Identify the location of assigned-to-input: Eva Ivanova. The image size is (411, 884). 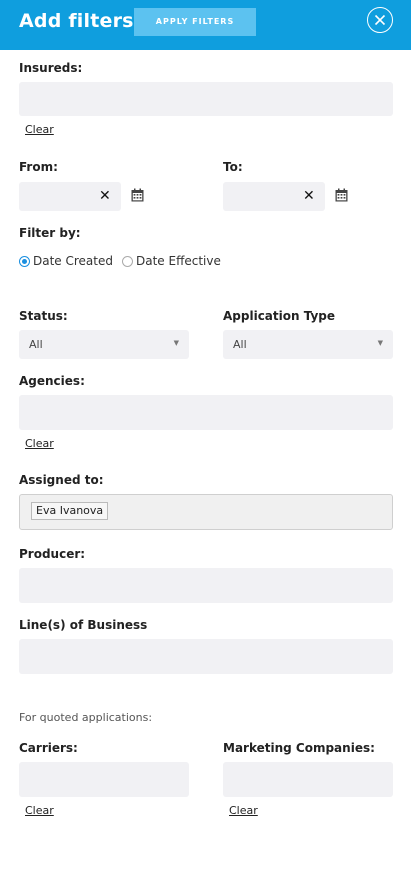
(206, 512).